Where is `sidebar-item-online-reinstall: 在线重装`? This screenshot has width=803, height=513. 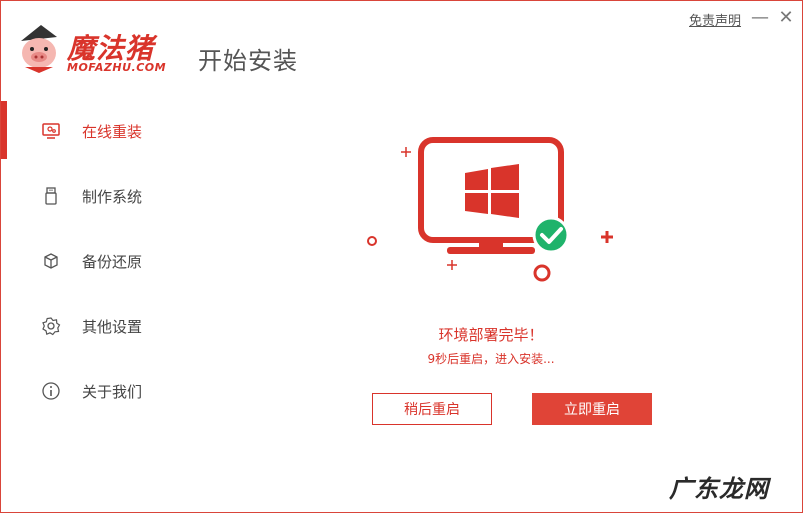
sidebar-item-online-reinstall: 在线重装 is located at coordinates (101, 131).